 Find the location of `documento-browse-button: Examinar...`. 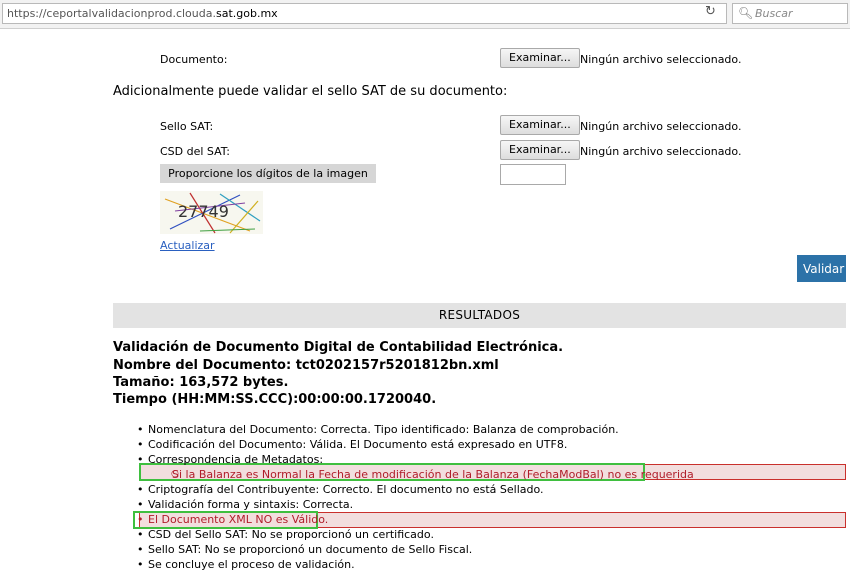

documento-browse-button: Examinar... is located at coordinates (540, 58).